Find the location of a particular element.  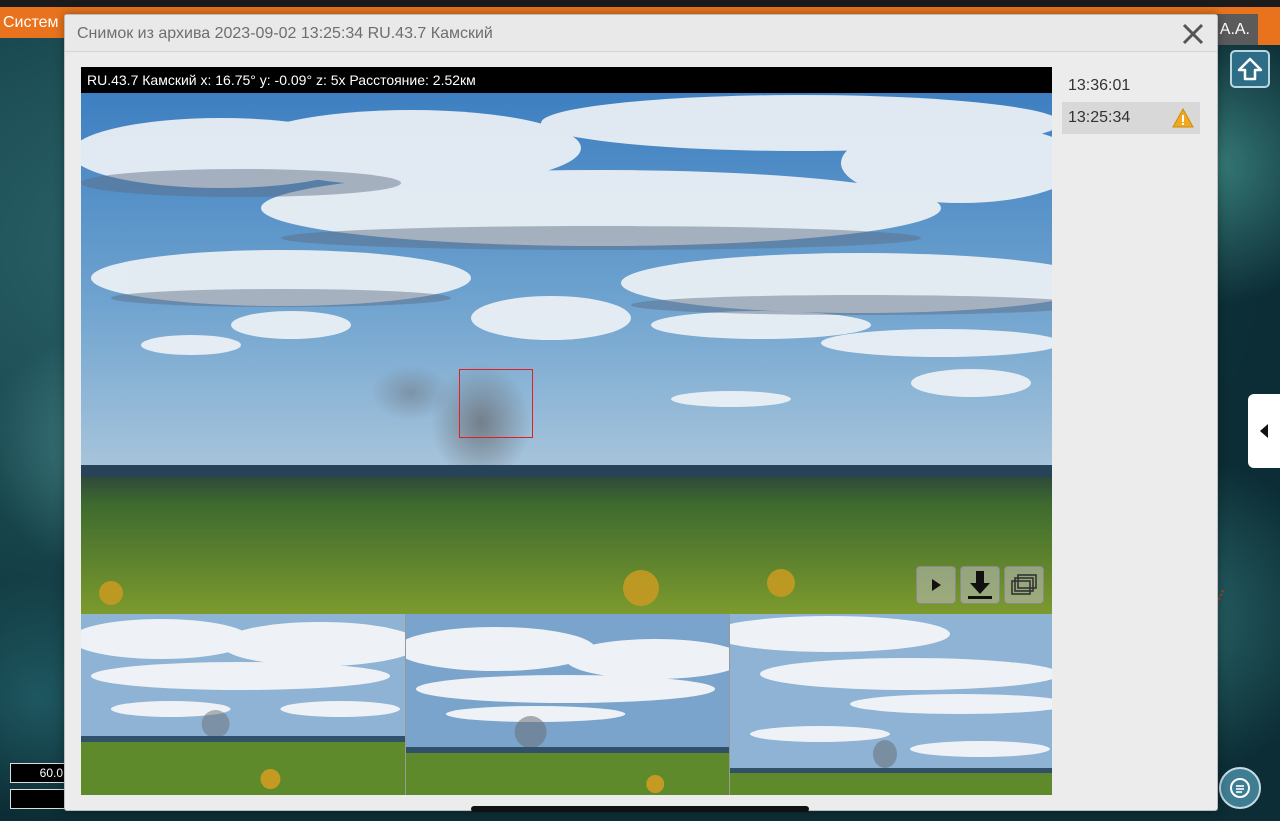

close-icon is located at coordinates (1193, 34).